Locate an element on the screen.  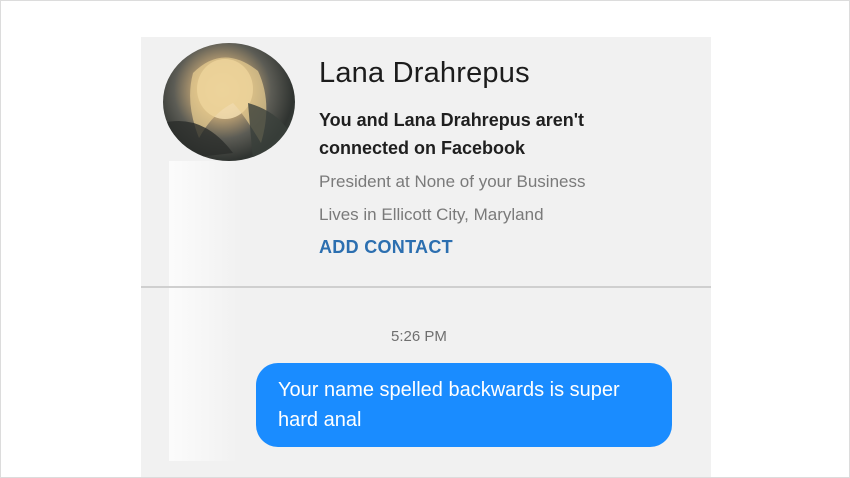
profile-avatar is located at coordinates (229, 102).